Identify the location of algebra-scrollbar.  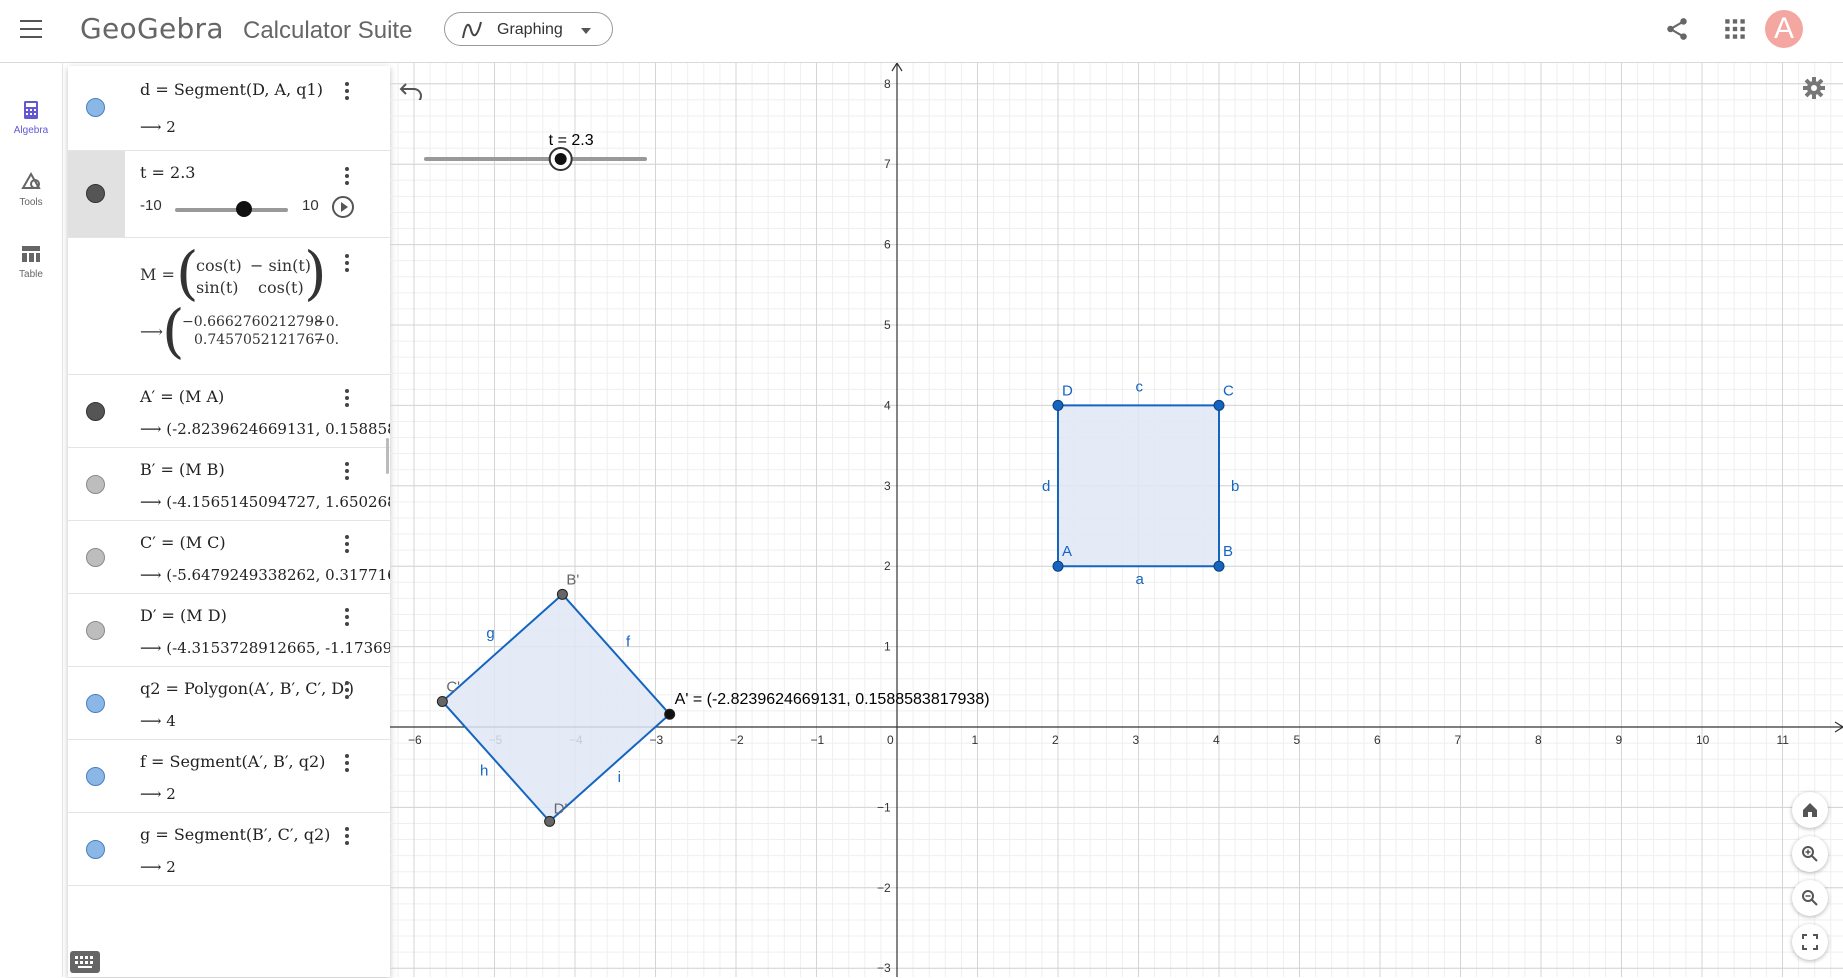
(387, 456).